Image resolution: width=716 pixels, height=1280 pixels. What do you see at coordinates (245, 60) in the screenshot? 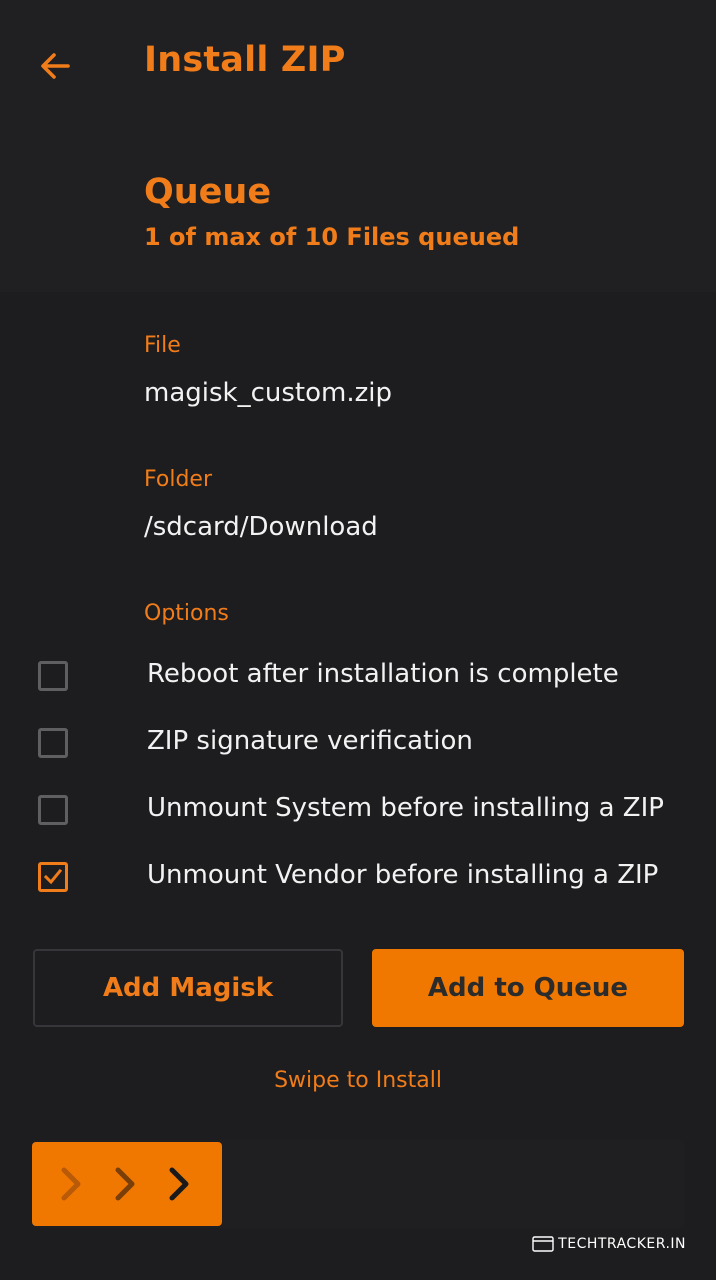
I see `page-title: Install ZIP` at bounding box center [245, 60].